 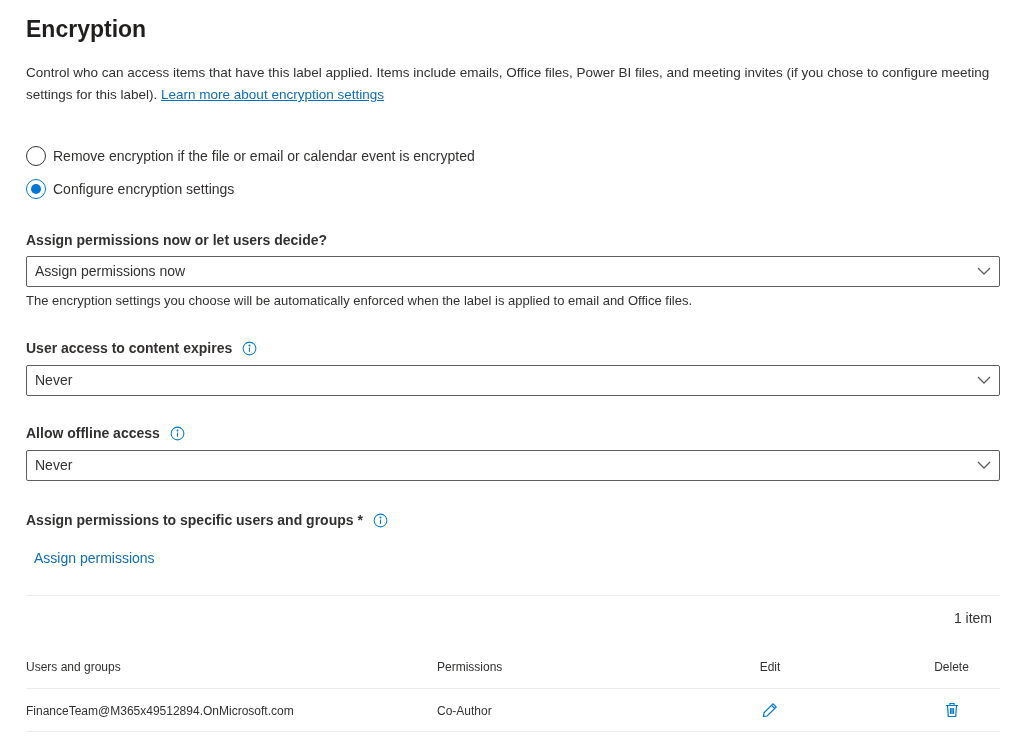 What do you see at coordinates (160, 710) in the screenshot?
I see `table-cell: FinanceTeam@M365x49512894.OnMicrosoft.com` at bounding box center [160, 710].